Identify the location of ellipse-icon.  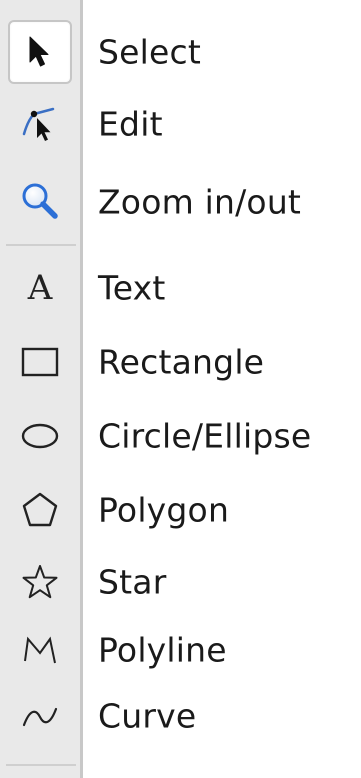
(40, 436).